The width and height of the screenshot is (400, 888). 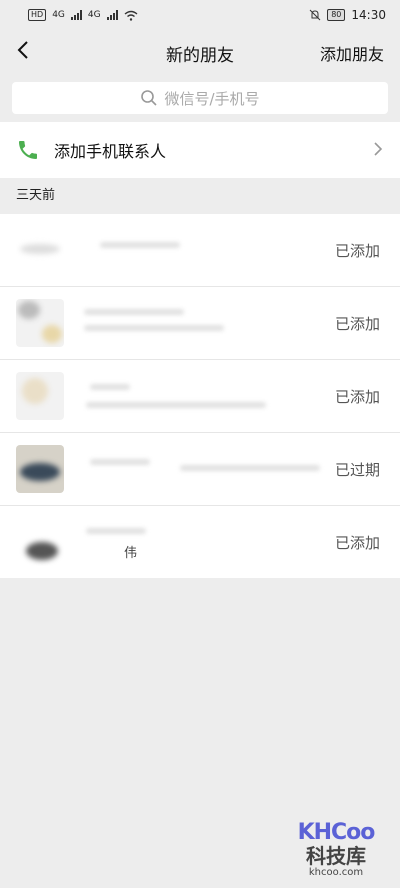 What do you see at coordinates (131, 15) in the screenshot?
I see `wifi-icon` at bounding box center [131, 15].